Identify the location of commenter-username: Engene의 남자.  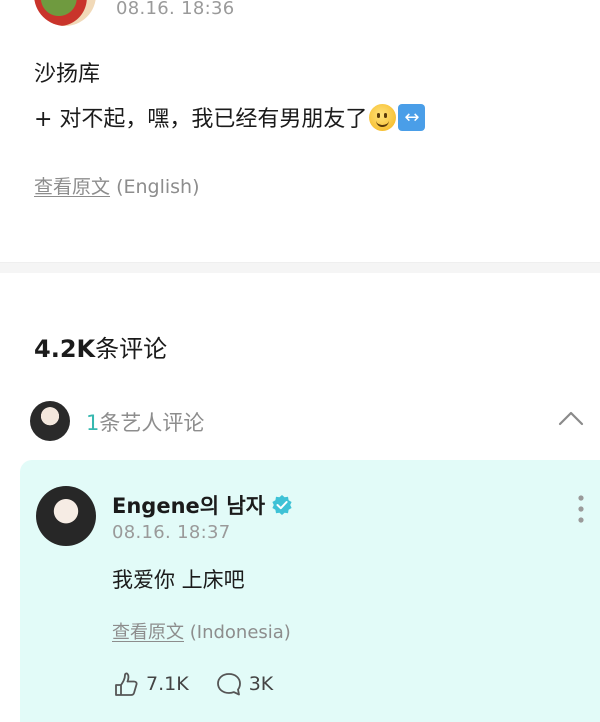
(188, 505).